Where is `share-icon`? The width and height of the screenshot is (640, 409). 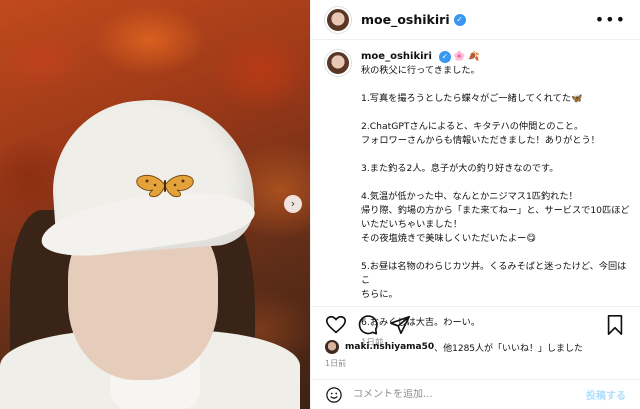
share-icon is located at coordinates (400, 325).